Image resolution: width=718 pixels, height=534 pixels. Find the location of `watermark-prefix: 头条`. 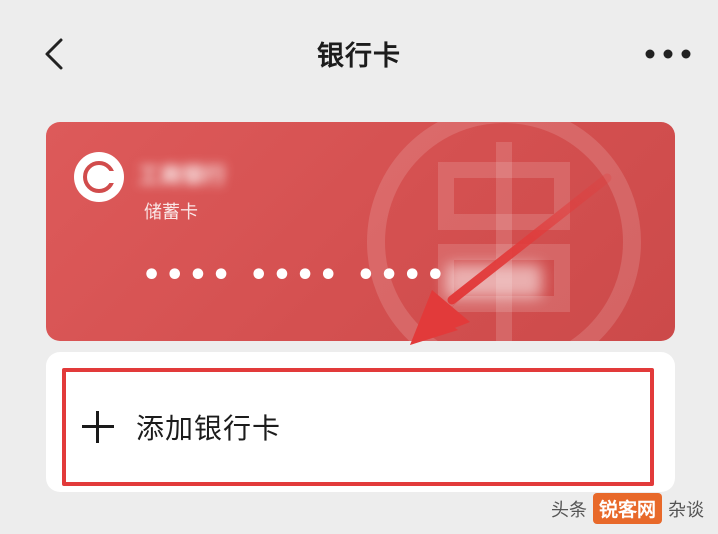

watermark-prefix: 头条 is located at coordinates (568, 510).